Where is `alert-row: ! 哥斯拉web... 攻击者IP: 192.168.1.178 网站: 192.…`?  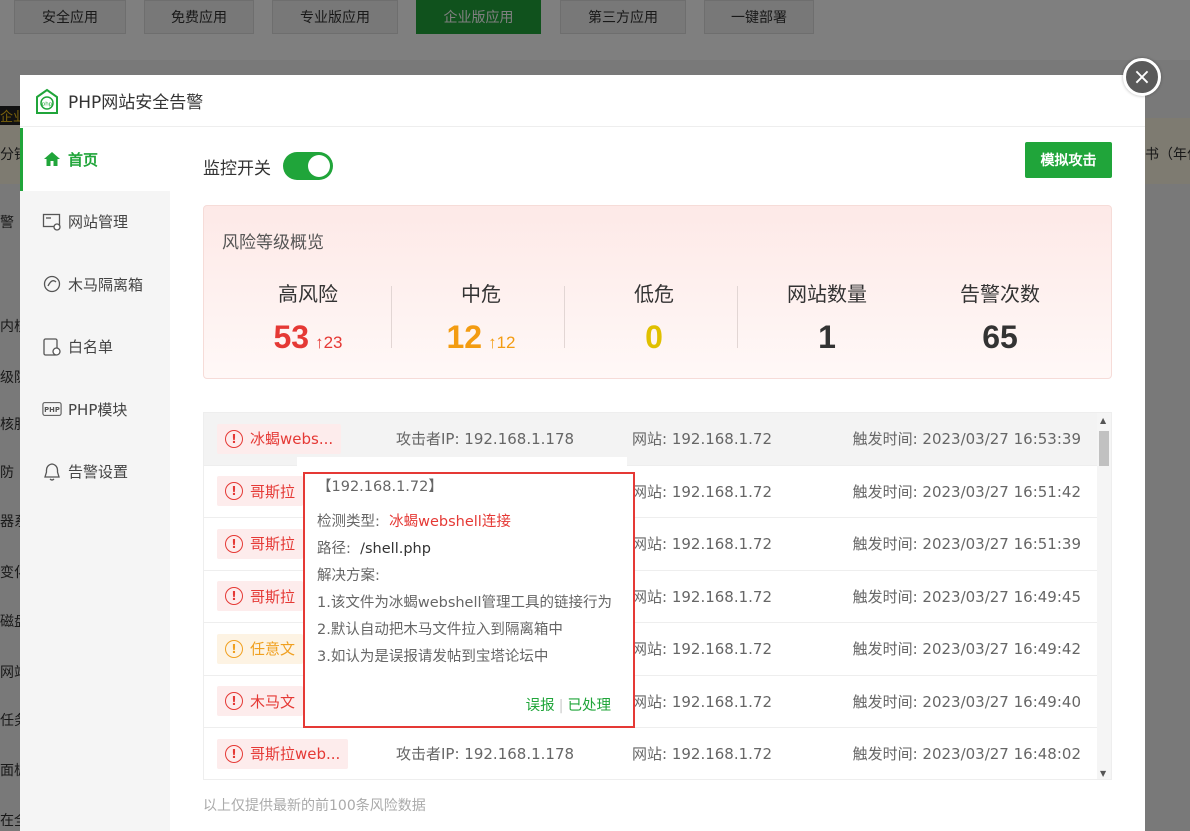
alert-row: ! 哥斯拉web... 攻击者IP: 192.168.1.178 网站: 192.… is located at coordinates (657, 753).